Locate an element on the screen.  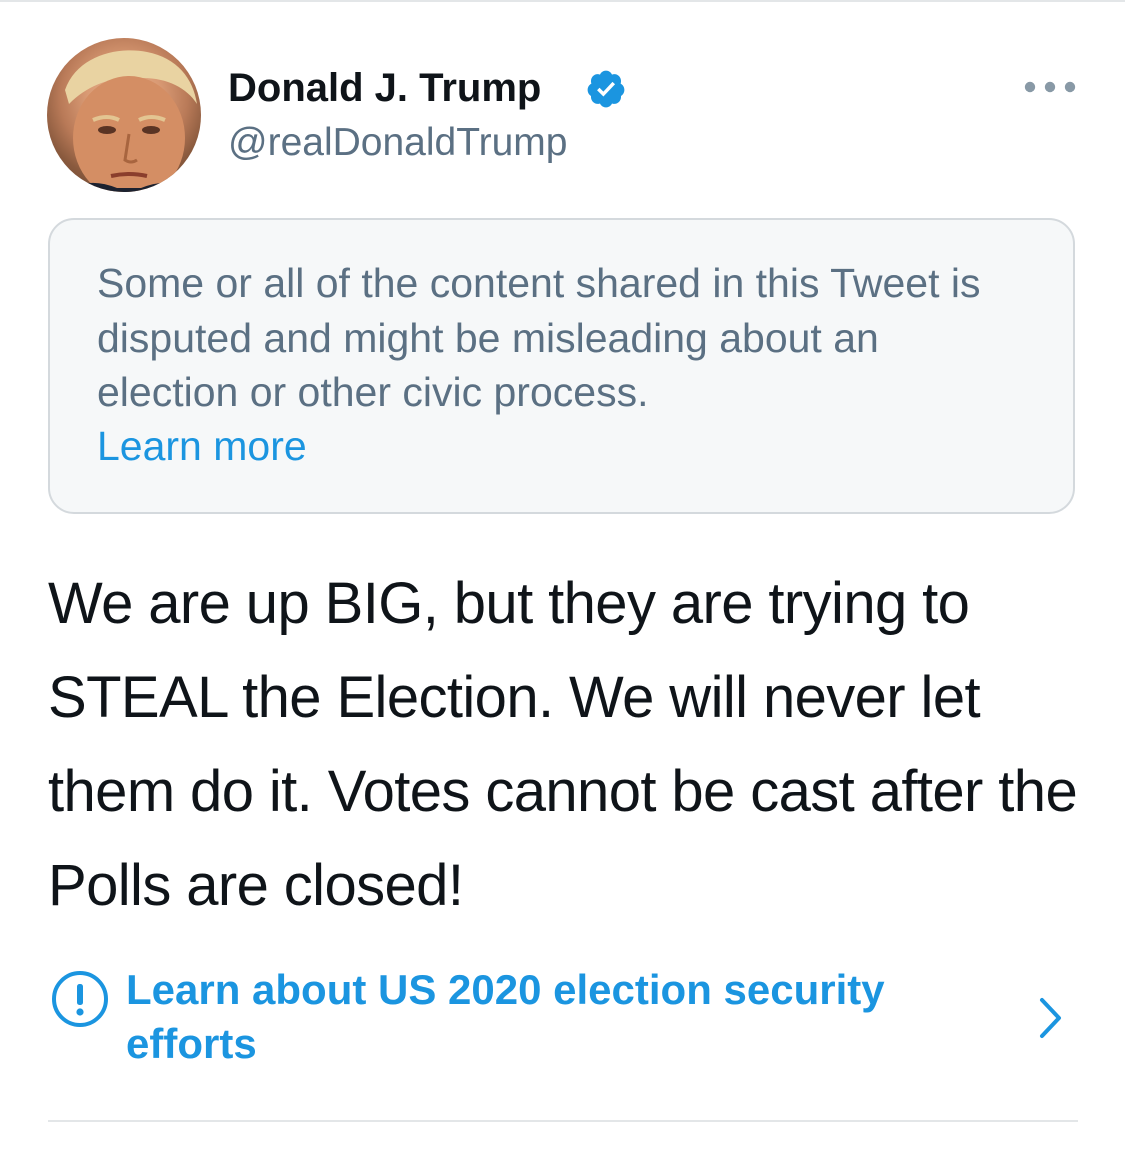
handle: @realDonaldTrump is located at coordinates (397, 143).